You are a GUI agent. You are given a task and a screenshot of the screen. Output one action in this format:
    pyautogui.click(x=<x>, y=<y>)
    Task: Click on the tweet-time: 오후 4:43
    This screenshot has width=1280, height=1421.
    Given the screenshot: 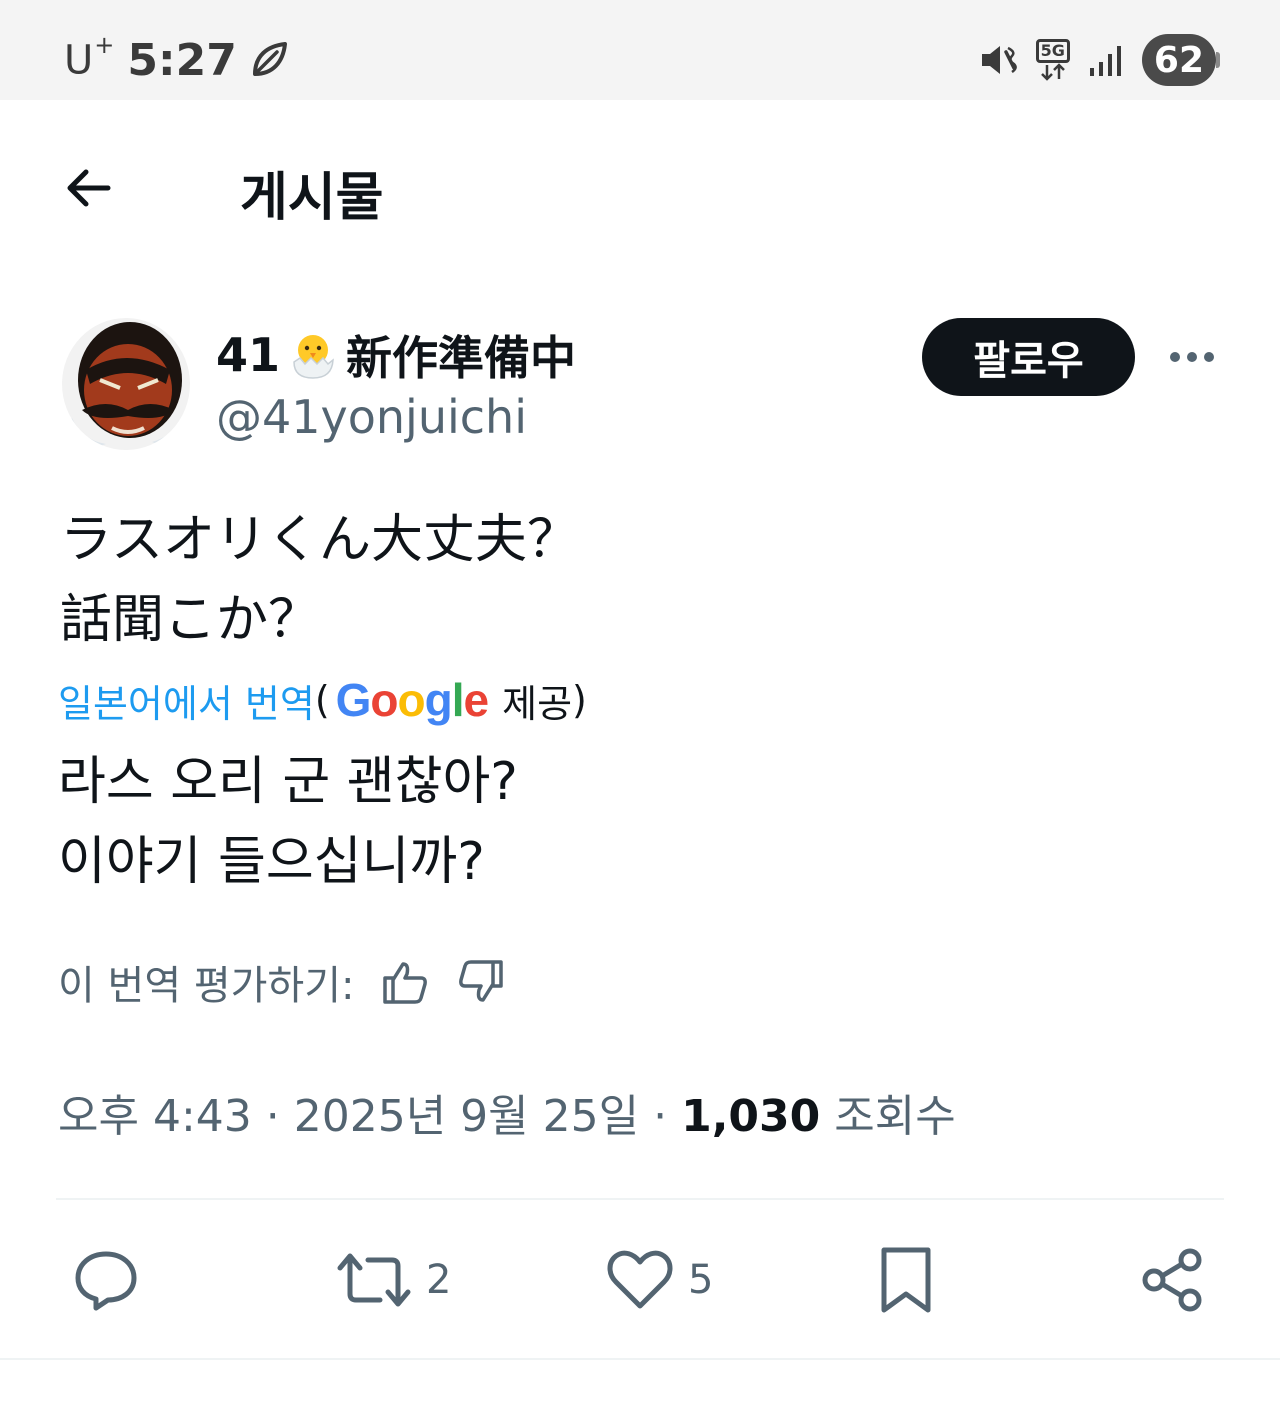 What is the action you would take?
    pyautogui.click(x=155, y=1116)
    